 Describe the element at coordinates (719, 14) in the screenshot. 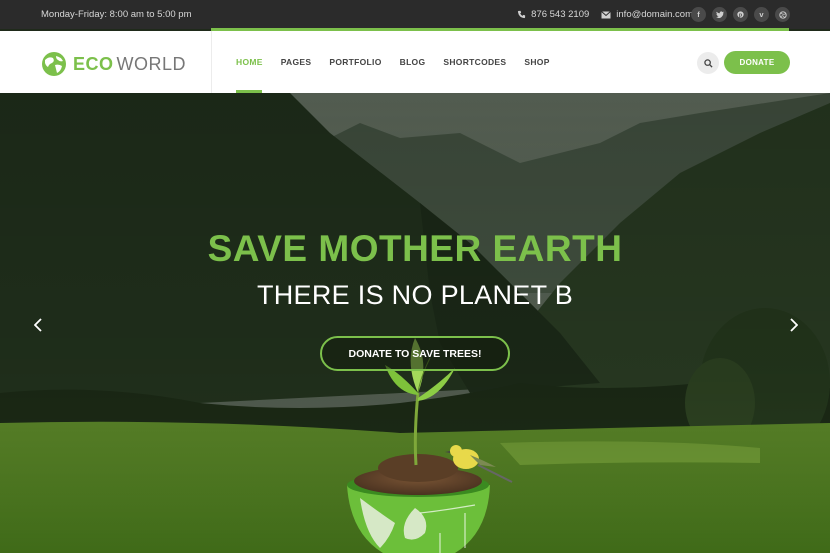

I see `twitter-icon` at that location.